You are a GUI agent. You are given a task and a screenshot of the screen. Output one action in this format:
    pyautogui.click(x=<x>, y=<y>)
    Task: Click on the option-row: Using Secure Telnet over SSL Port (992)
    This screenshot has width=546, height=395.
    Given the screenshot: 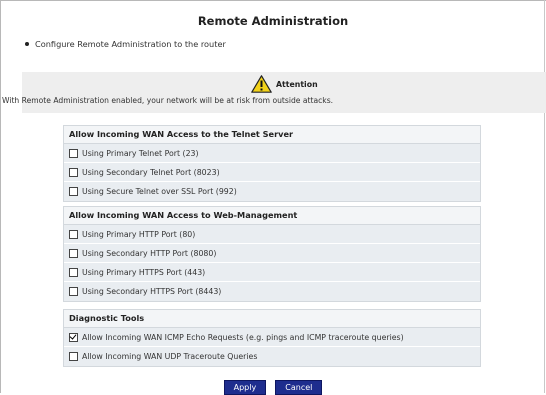 What is the action you would take?
    pyautogui.click(x=272, y=191)
    